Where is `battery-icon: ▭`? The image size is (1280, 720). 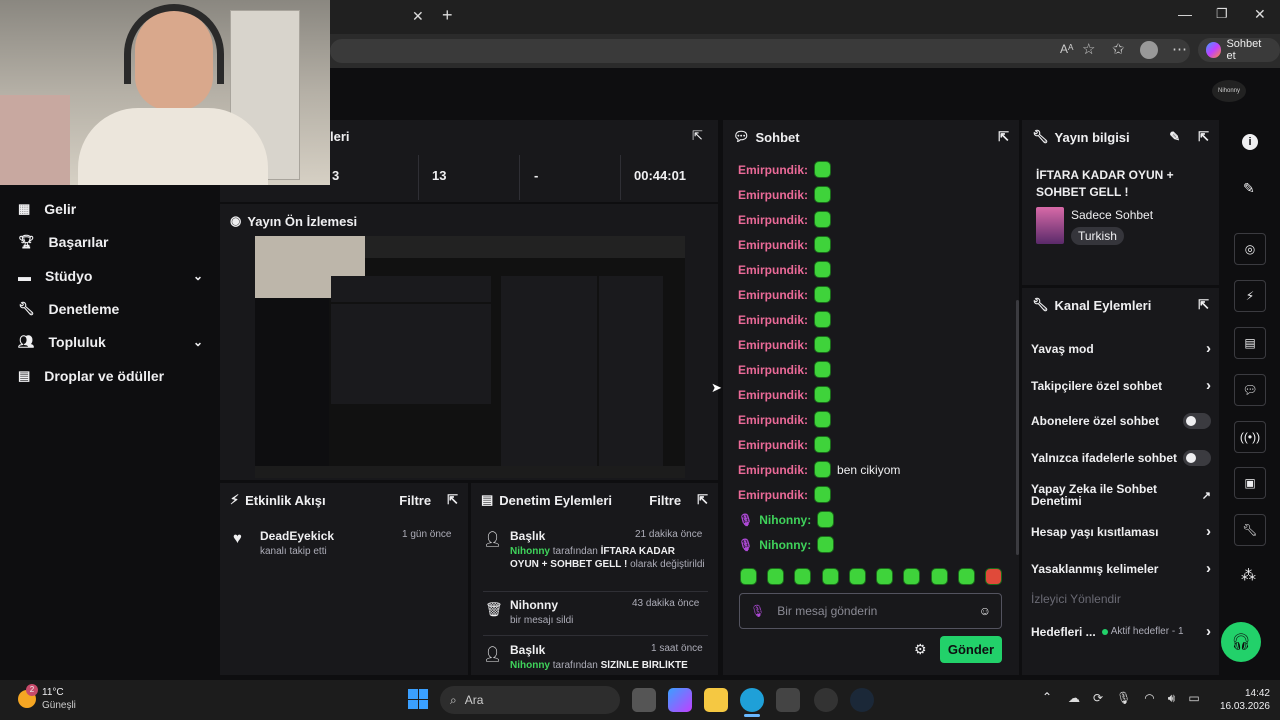
battery-icon: ▭ is located at coordinates (1193, 698).